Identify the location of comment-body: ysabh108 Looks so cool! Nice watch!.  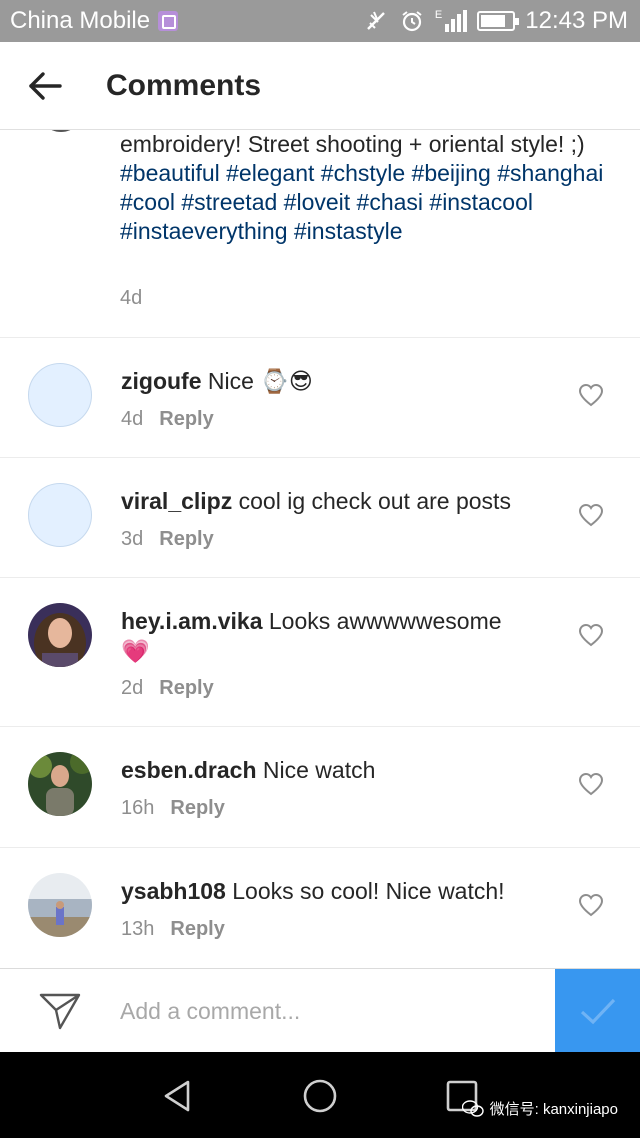
(336, 891).